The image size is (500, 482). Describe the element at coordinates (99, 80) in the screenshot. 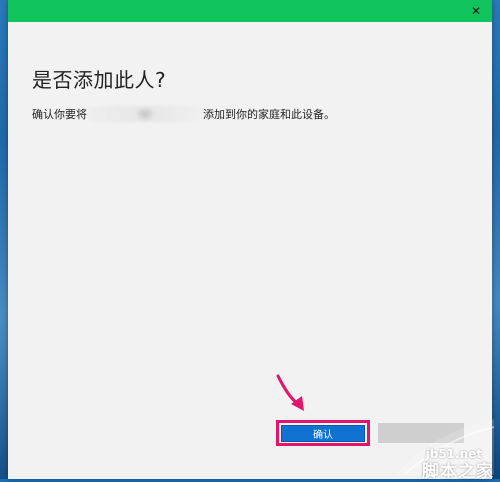

I see `dialog-title: 是否添加此人?` at that location.